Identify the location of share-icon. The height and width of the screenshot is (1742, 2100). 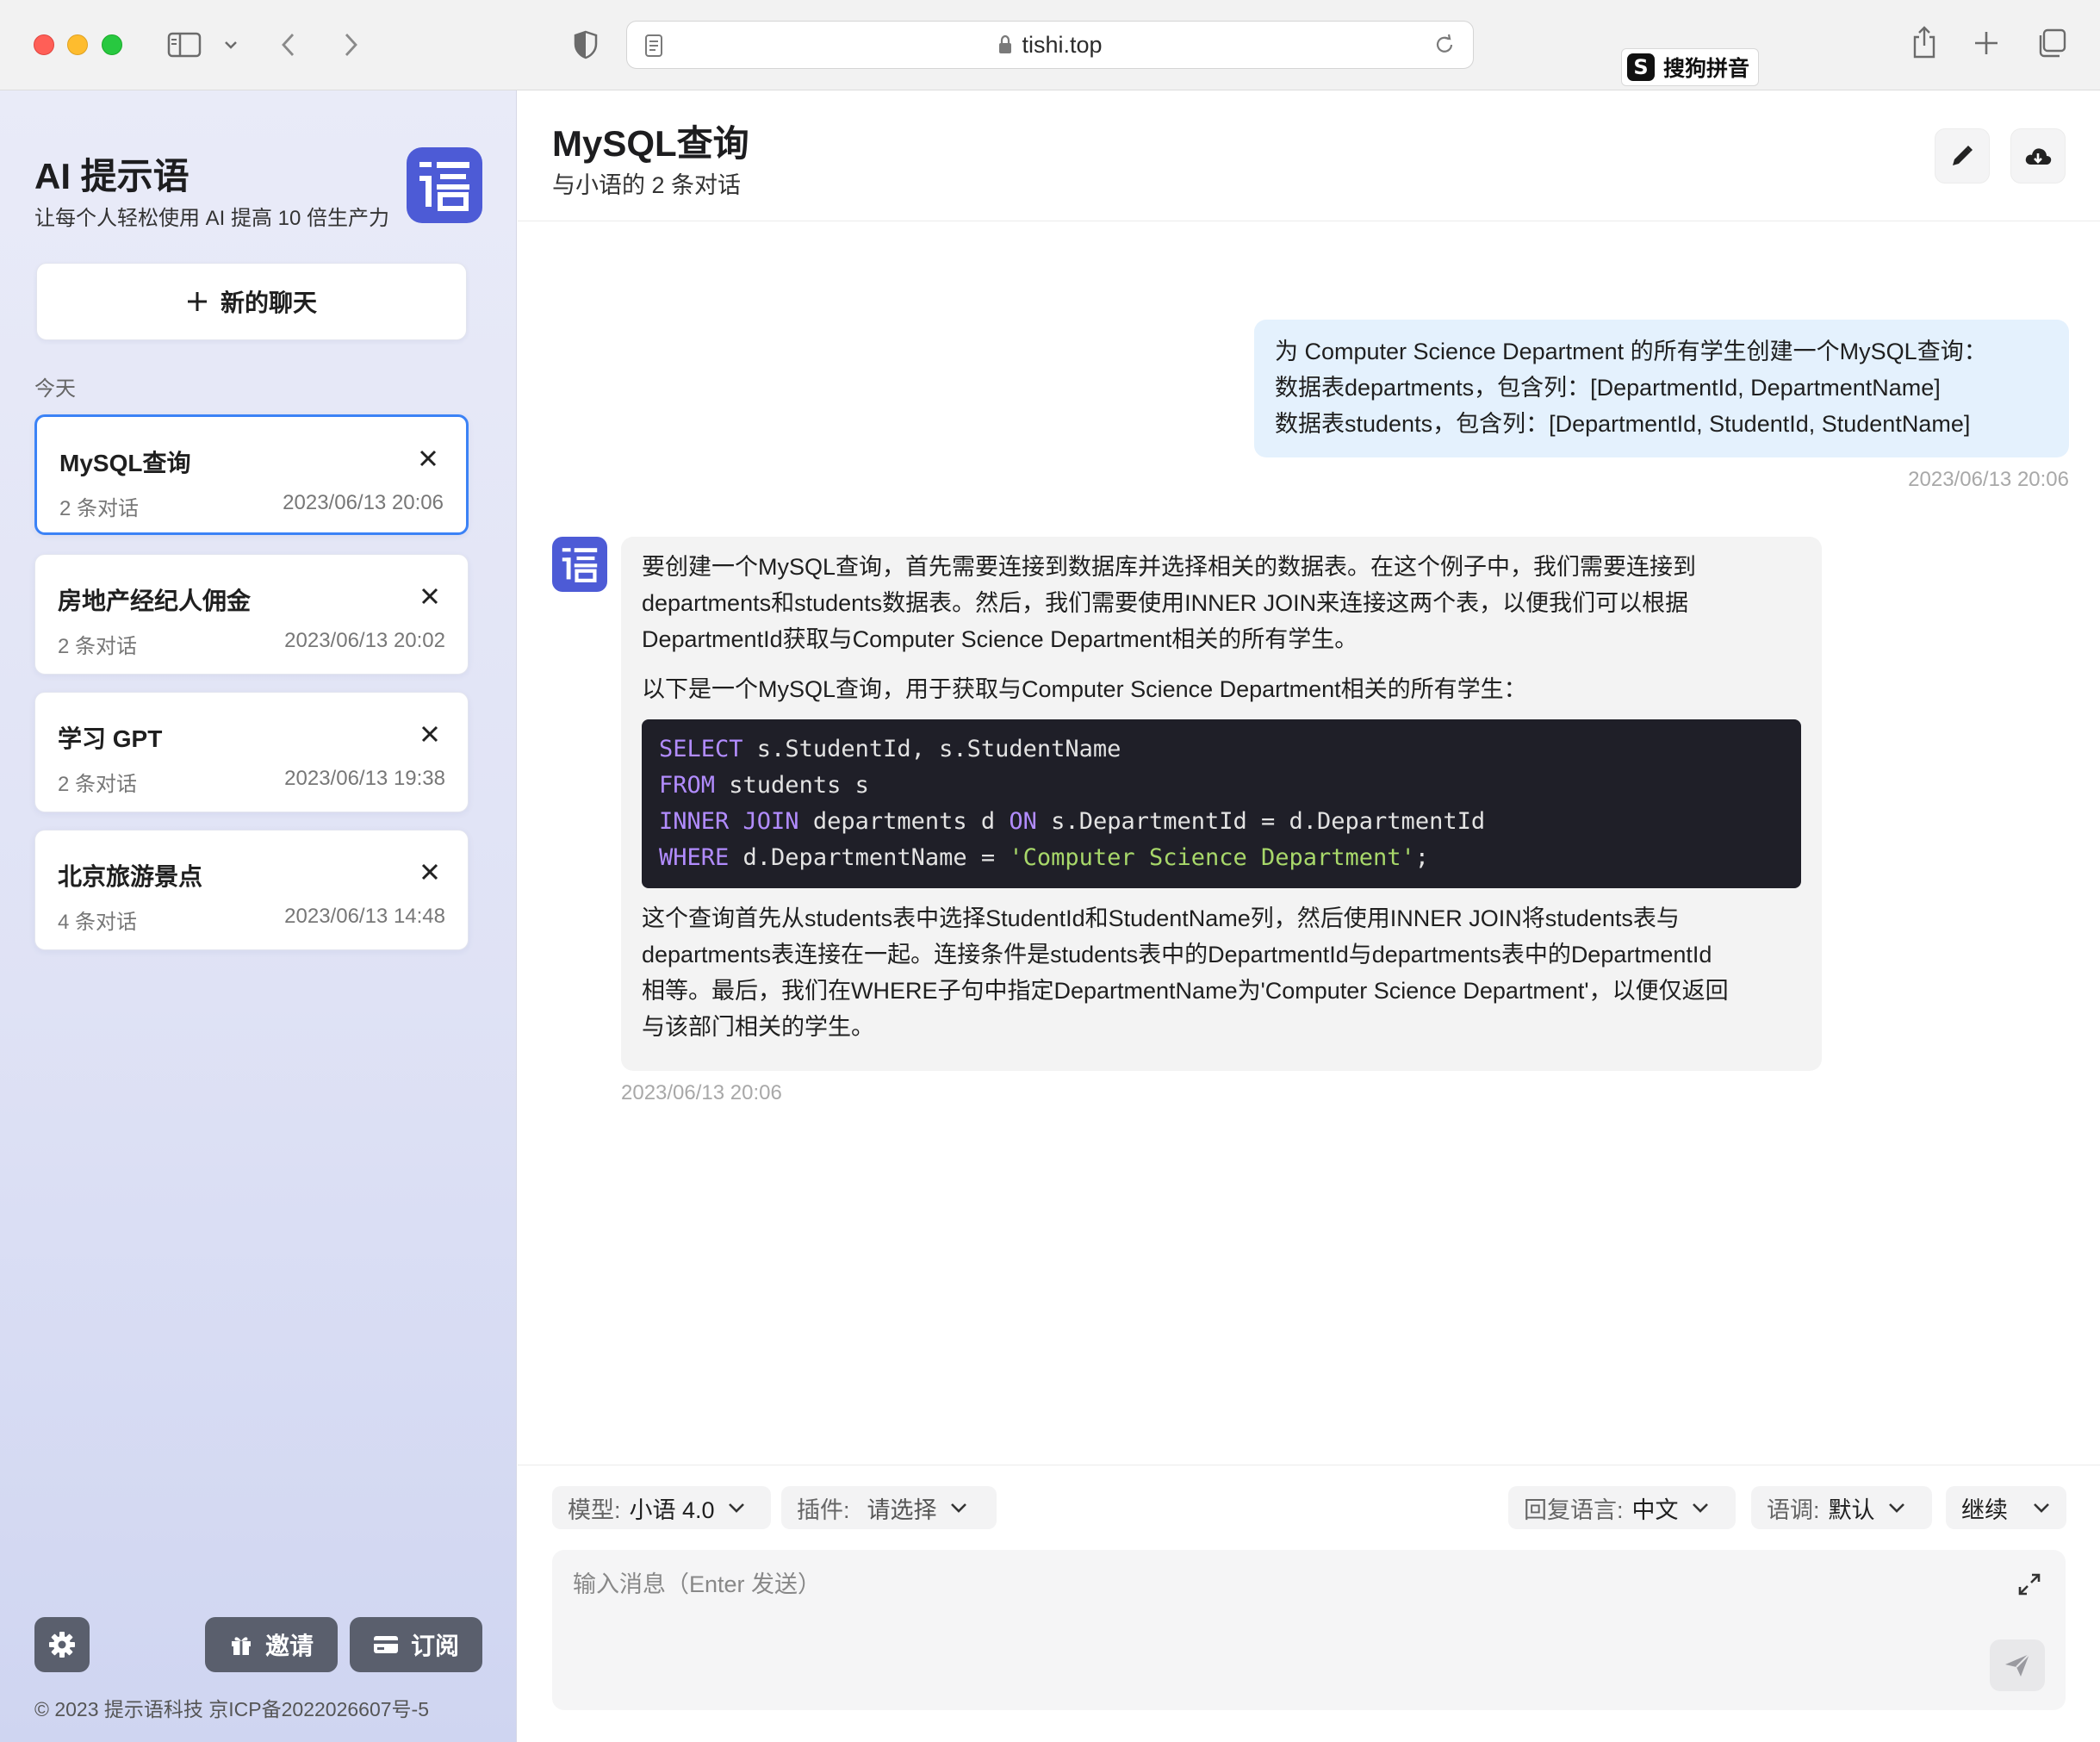
(1924, 42).